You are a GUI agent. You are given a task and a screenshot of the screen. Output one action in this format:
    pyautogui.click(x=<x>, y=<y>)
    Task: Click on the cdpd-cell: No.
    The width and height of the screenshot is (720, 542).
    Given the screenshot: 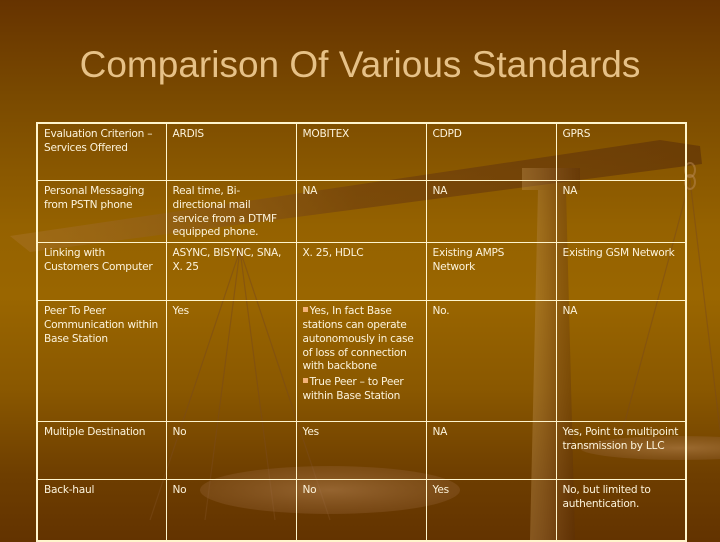 What is the action you would take?
    pyautogui.click(x=491, y=361)
    